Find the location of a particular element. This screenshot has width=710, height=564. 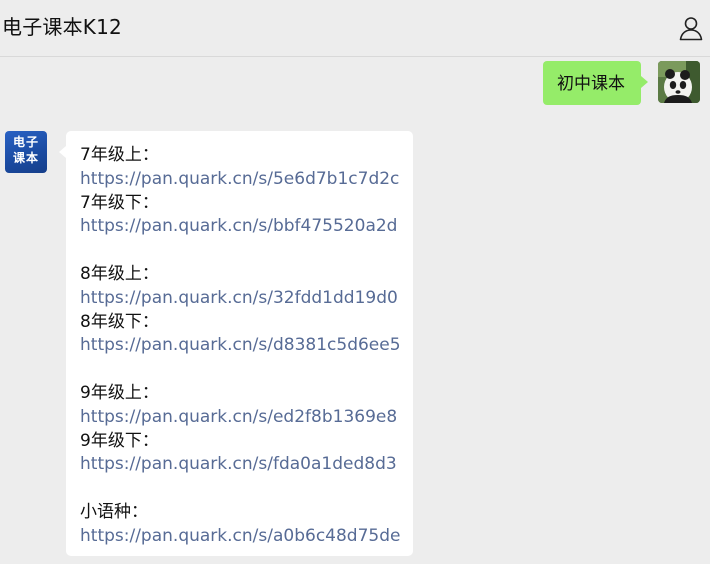

chat-title: 电子课本K12 is located at coordinates (62, 27).